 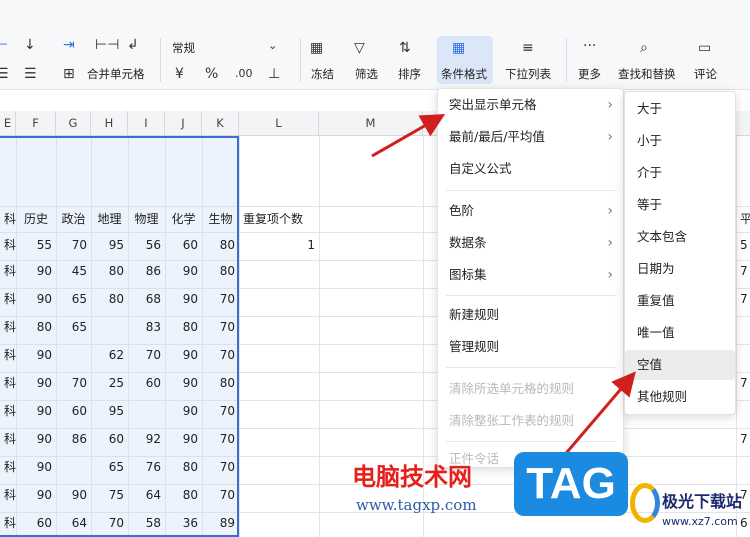 I want to click on xz-logo-icon, so click(x=645, y=503).